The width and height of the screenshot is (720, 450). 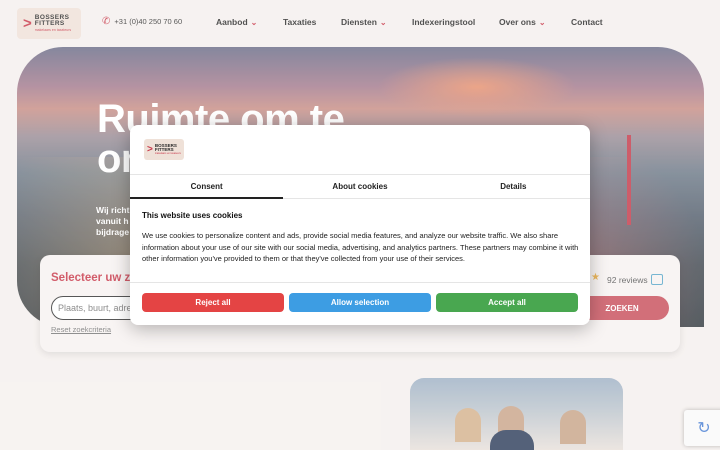 I want to click on consent-tabs: Consent About cookies Details, so click(x=360, y=186).